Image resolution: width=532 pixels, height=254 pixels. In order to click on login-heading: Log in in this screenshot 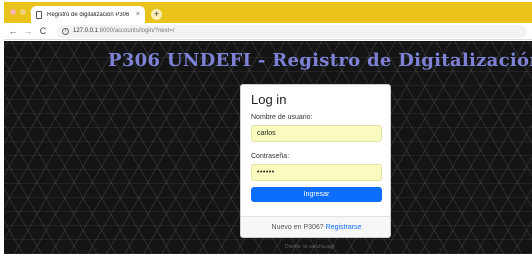, I will do `click(269, 99)`.